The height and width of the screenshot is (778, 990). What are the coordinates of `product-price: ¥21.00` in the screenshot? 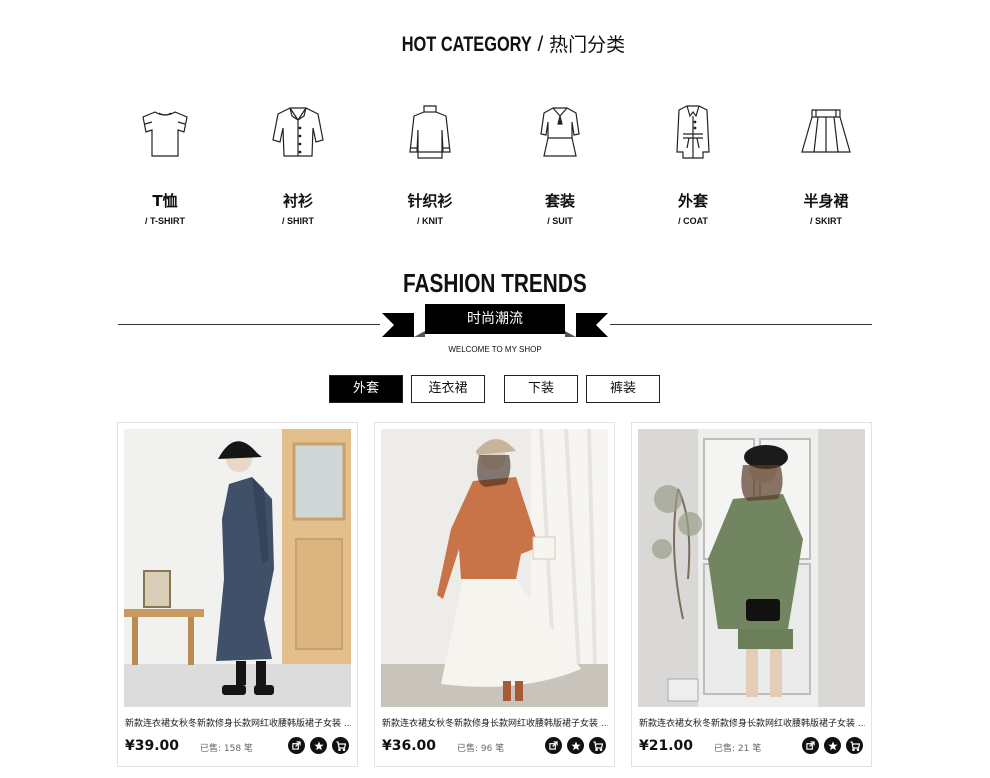 It's located at (666, 746).